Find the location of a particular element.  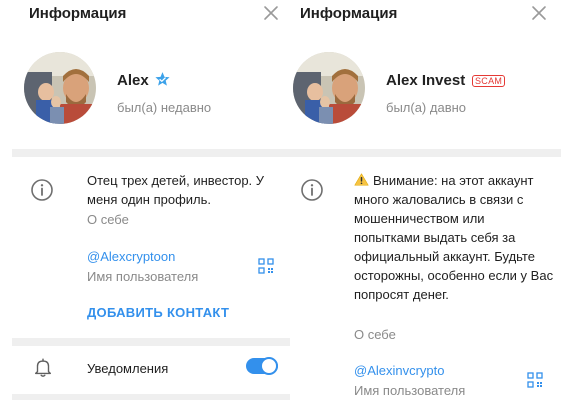

warning-icon is located at coordinates (361, 179).